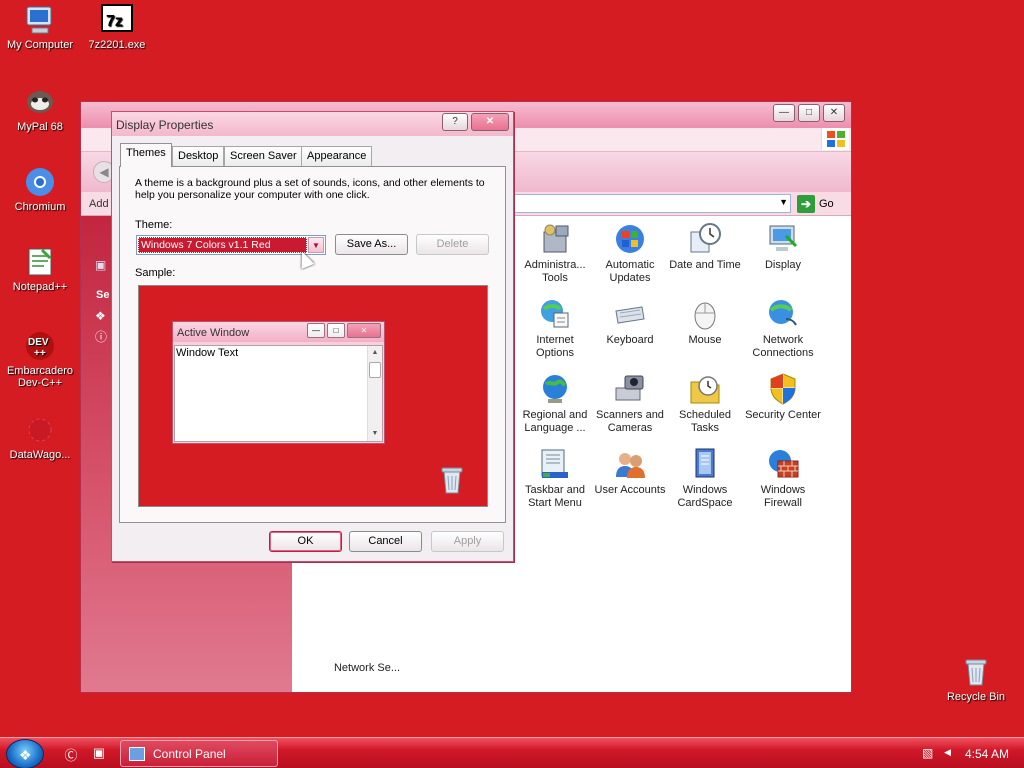 The image size is (1024, 768). I want to click on date-time-icon, so click(705, 239).